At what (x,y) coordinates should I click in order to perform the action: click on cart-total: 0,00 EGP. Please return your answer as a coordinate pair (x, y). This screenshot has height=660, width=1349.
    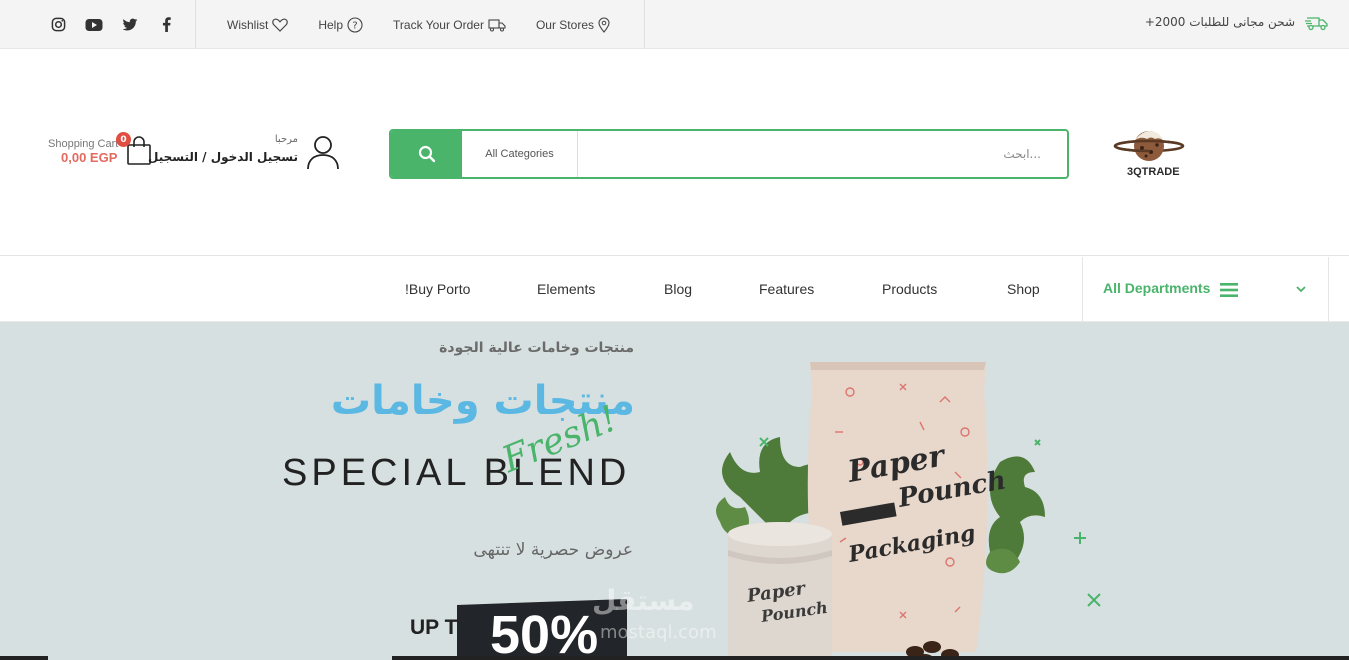
    Looking at the image, I should click on (89, 157).